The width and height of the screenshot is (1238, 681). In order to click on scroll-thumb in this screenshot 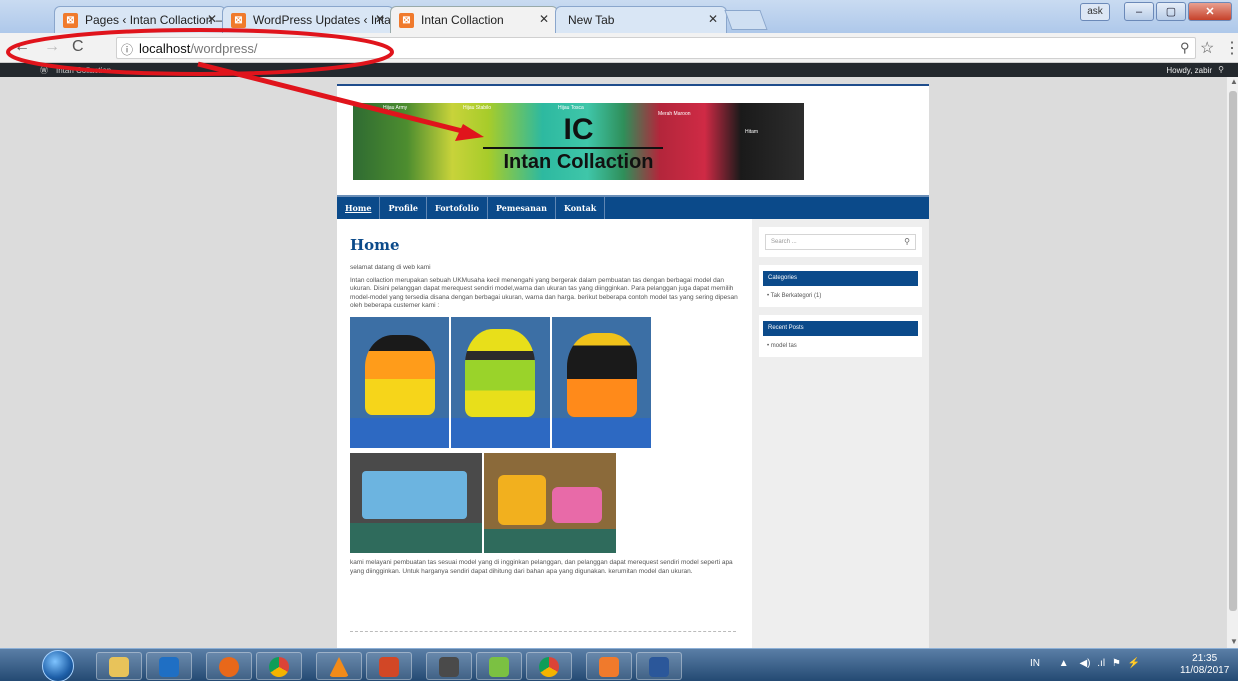, I will do `click(1233, 351)`.